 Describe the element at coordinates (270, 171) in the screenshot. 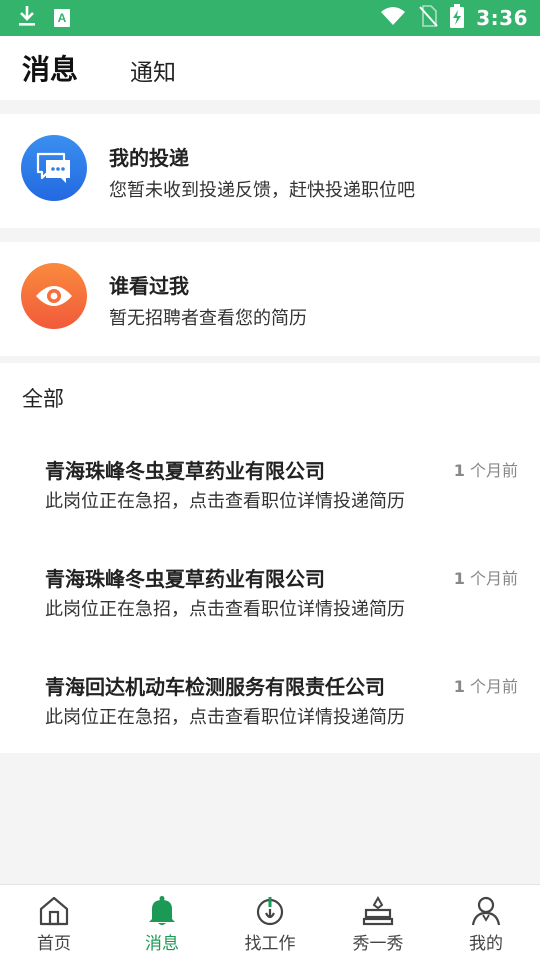

I see `my-deliveries-card: 我的投递 您暂未收到投递反馈，赶快投递职位吧` at that location.